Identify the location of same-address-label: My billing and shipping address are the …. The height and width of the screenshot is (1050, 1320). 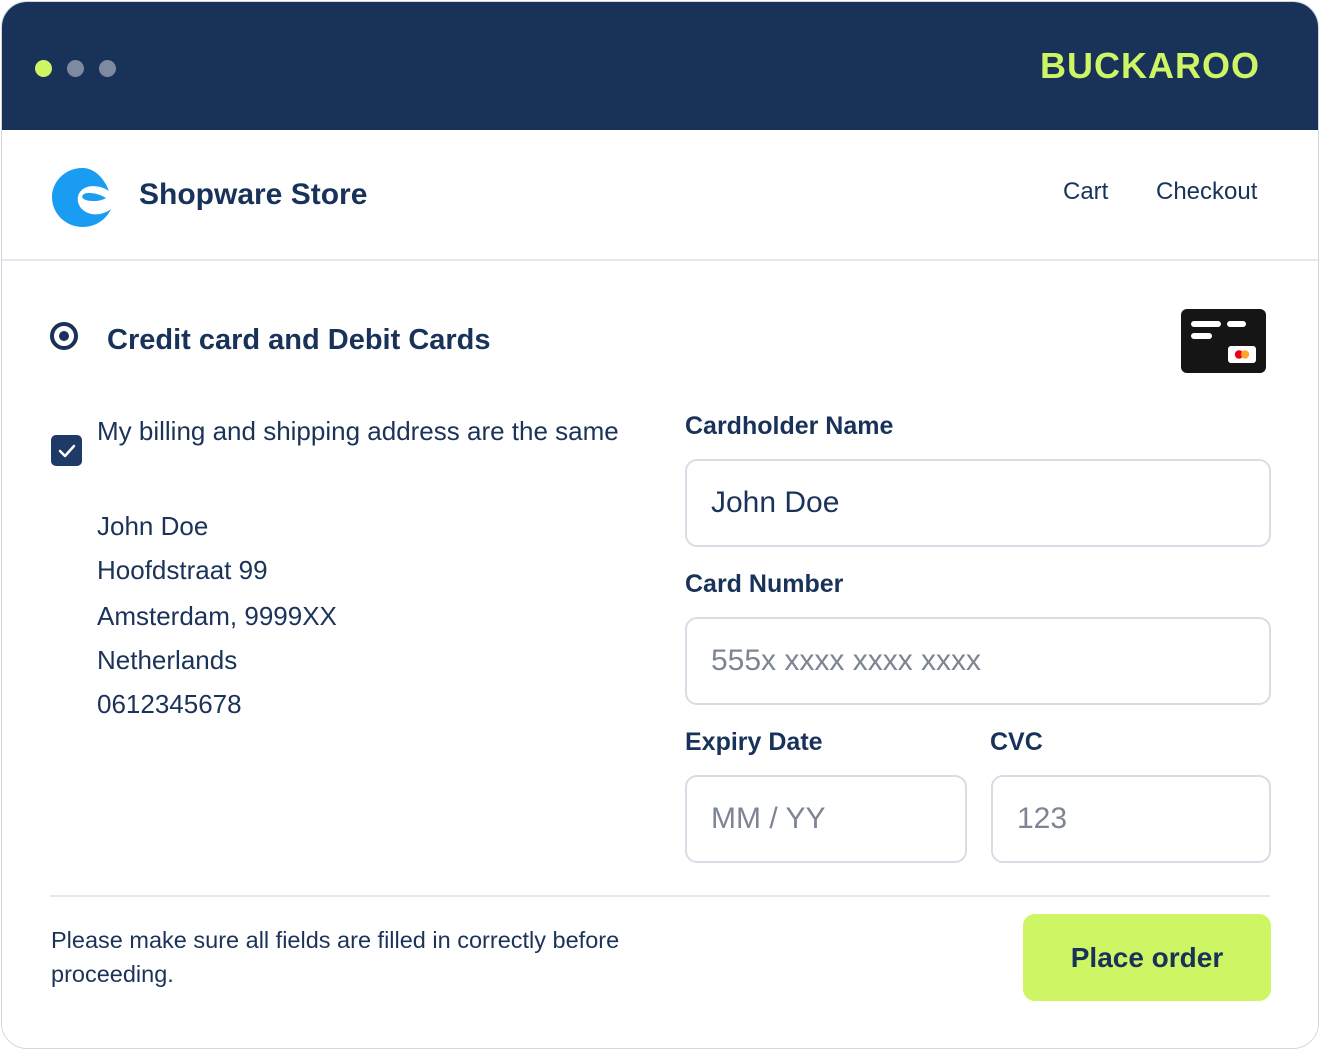
(367, 431).